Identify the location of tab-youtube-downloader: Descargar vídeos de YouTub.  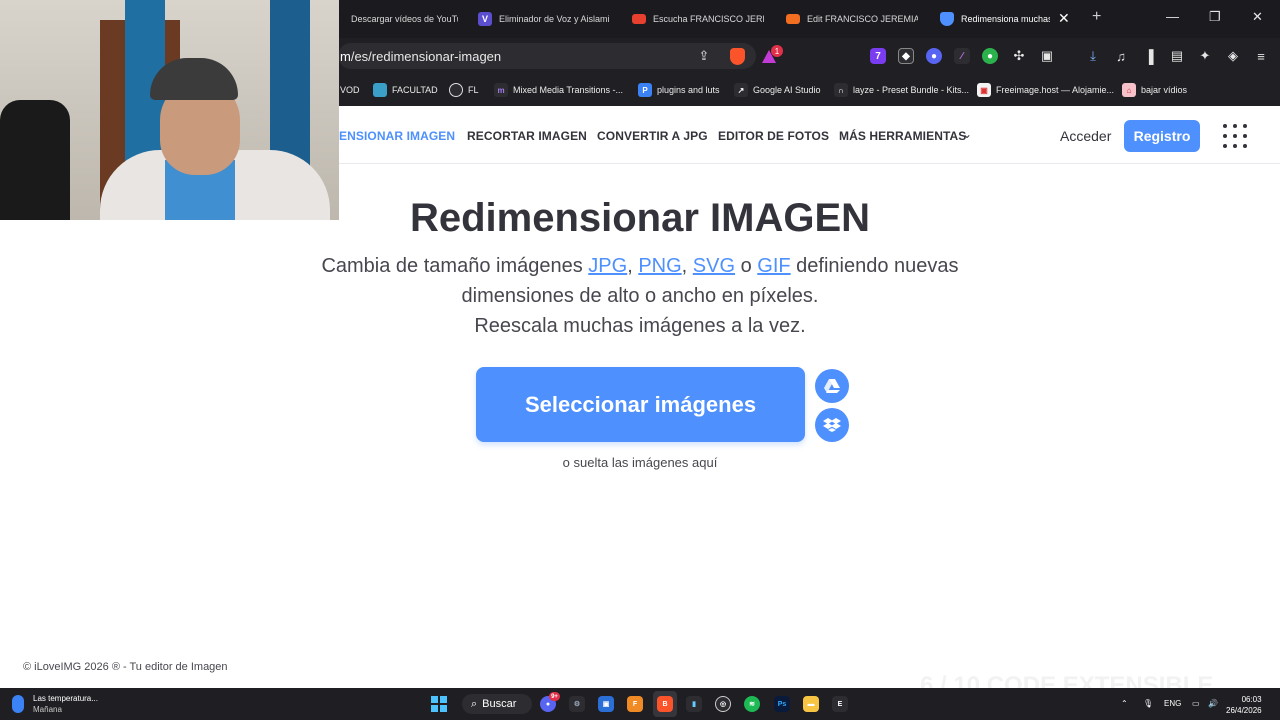
(394, 19).